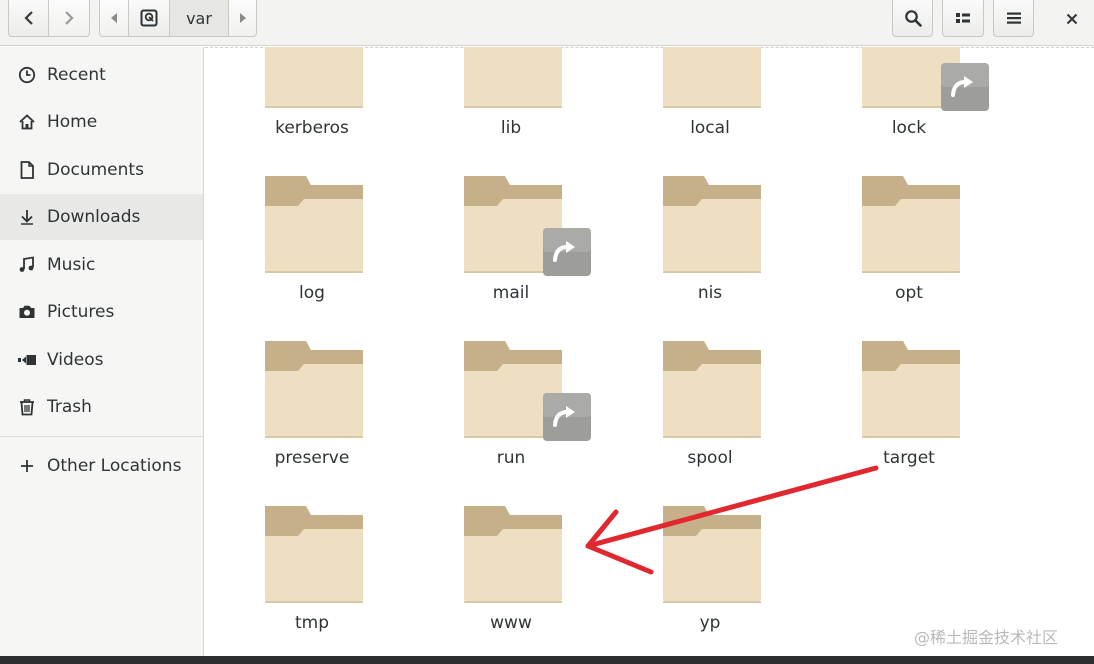  I want to click on sidebar-item-label: Other Locations, so click(114, 466).